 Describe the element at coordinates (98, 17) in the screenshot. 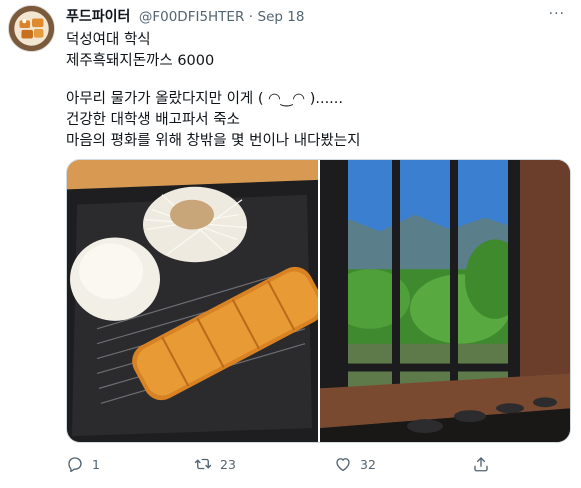

I see `display-name: 푸드파이터` at that location.